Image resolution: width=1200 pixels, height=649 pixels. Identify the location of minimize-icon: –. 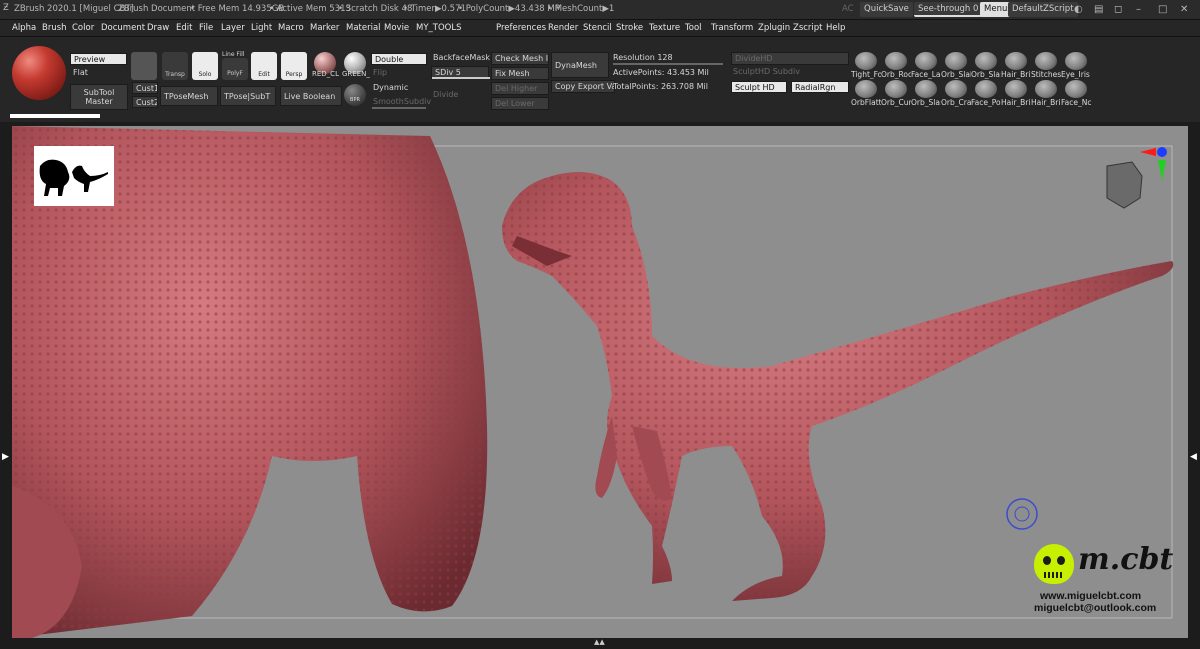
(1138, 9).